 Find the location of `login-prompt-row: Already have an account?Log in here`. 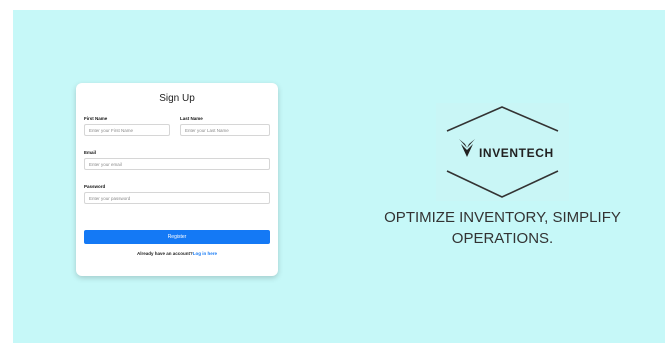

login-prompt-row: Already have an account?Log in here is located at coordinates (177, 253).